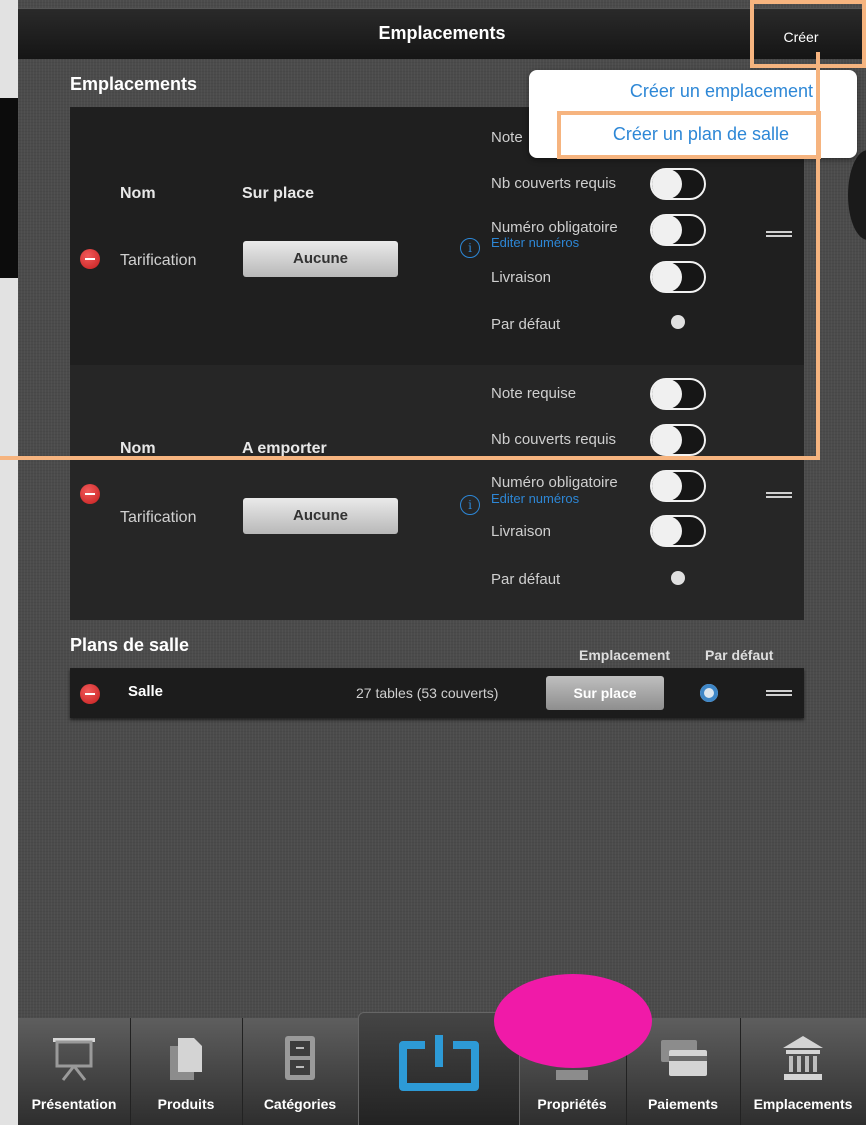 The width and height of the screenshot is (866, 1125). Describe the element at coordinates (300, 1104) in the screenshot. I see `tab-label: Catégories` at that location.